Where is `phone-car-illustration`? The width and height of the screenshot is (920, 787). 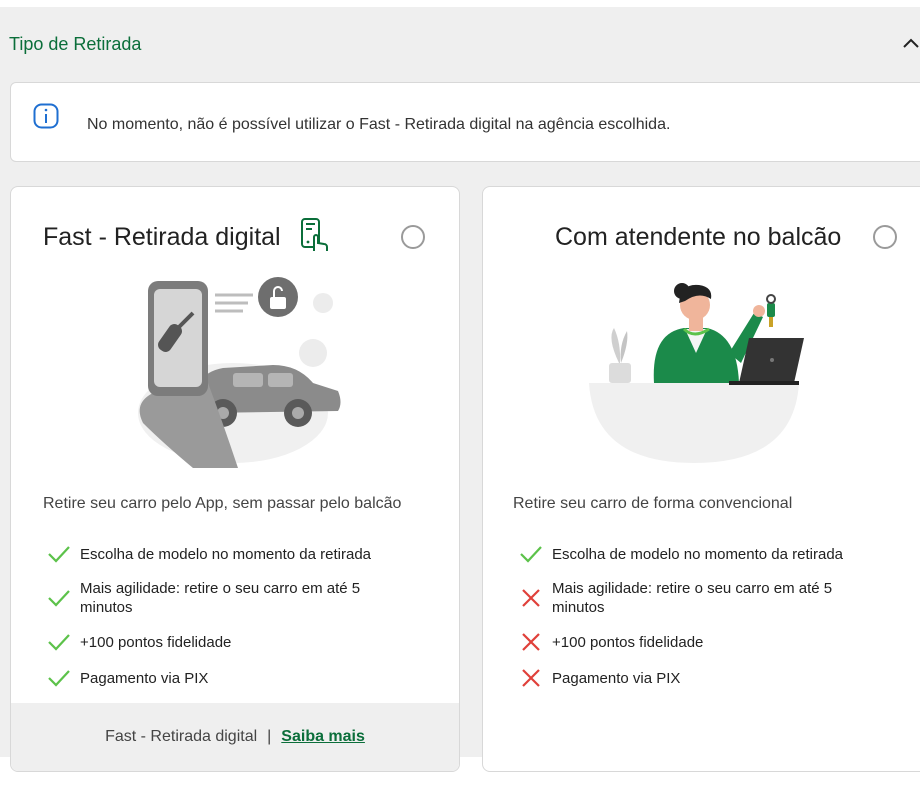 phone-car-illustration is located at coordinates (239, 372).